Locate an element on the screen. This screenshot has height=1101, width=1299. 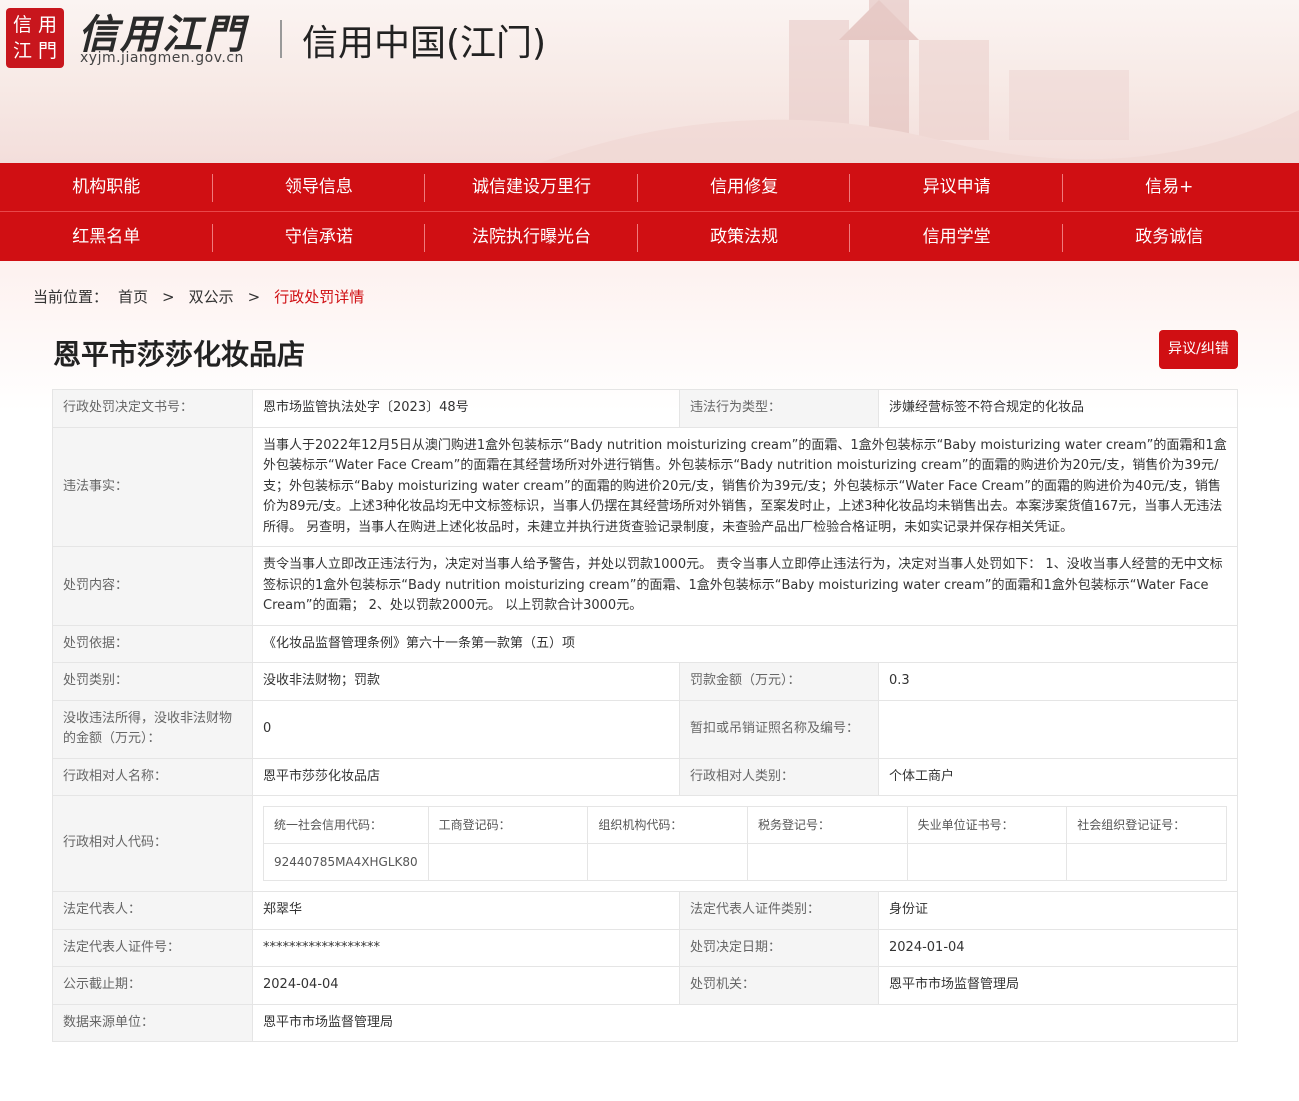
seal-char: 用 is located at coordinates (47, 25).